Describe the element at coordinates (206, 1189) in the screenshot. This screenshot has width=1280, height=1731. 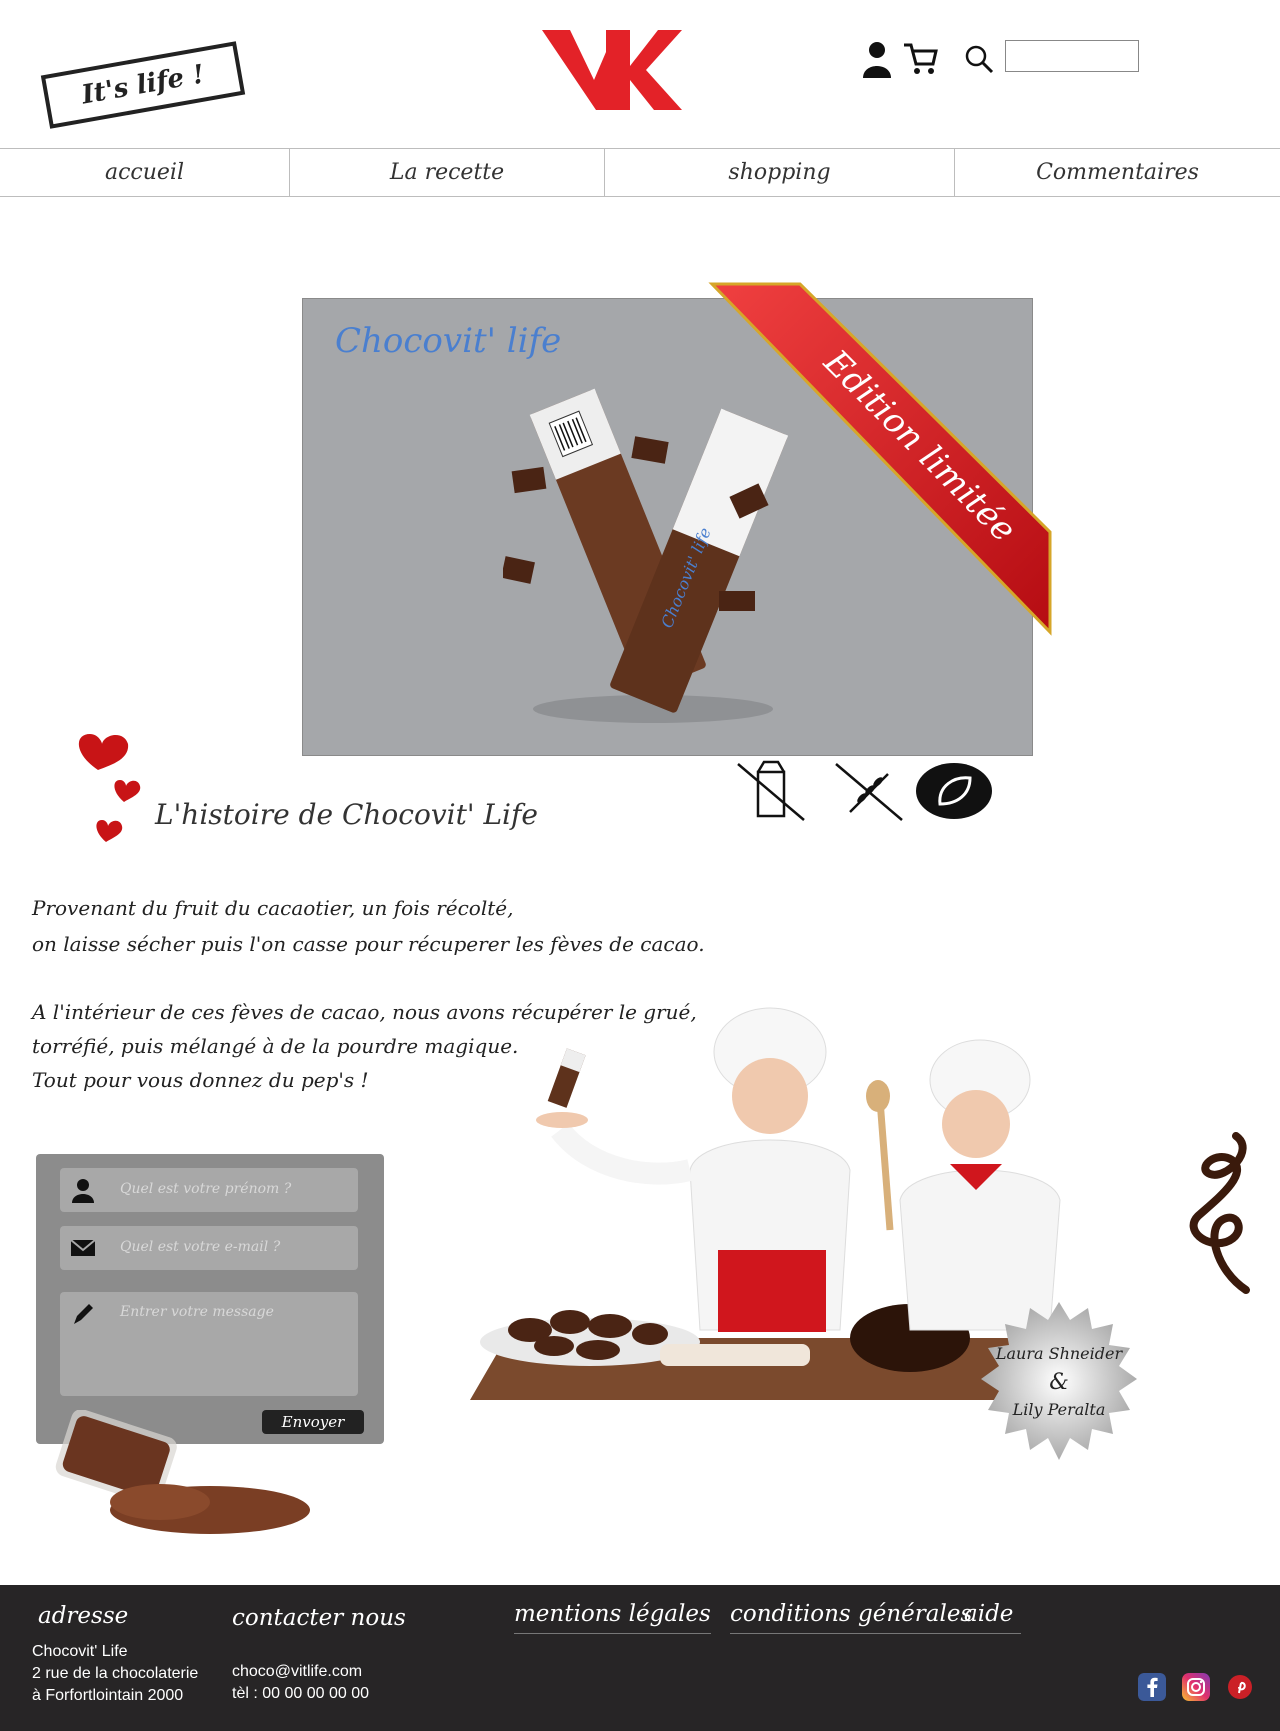
I see `first-name-placeholder: Quel est votre prénom ?` at that location.